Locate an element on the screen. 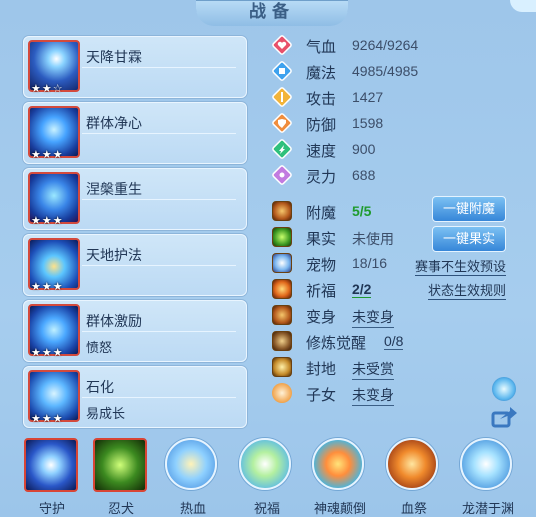 This screenshot has height=517, width=536. mana-icon is located at coordinates (282, 71).